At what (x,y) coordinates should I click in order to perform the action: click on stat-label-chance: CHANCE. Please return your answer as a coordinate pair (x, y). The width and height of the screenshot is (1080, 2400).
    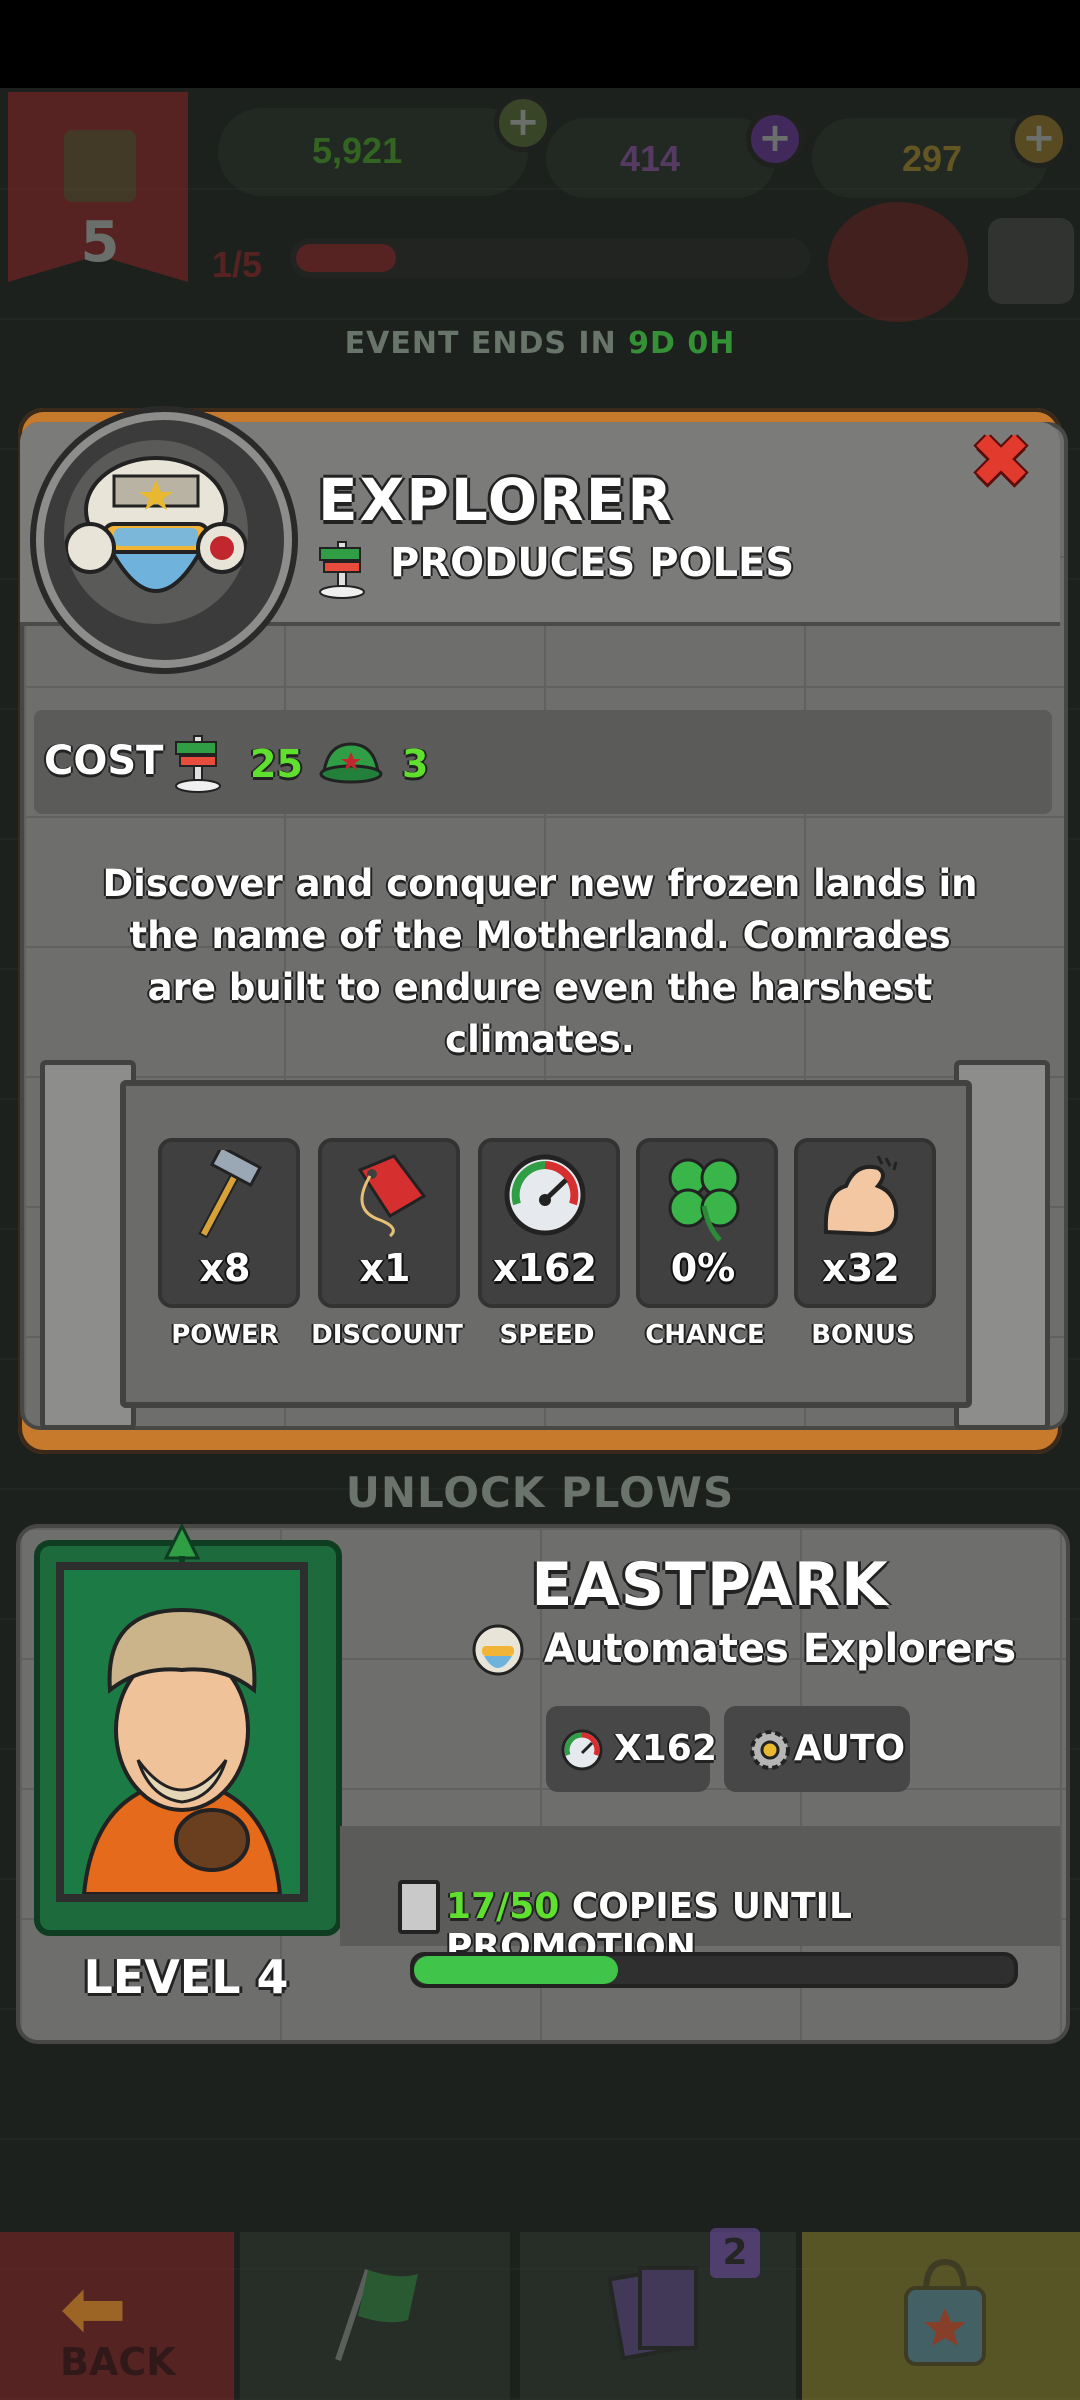
    Looking at the image, I should click on (705, 1335).